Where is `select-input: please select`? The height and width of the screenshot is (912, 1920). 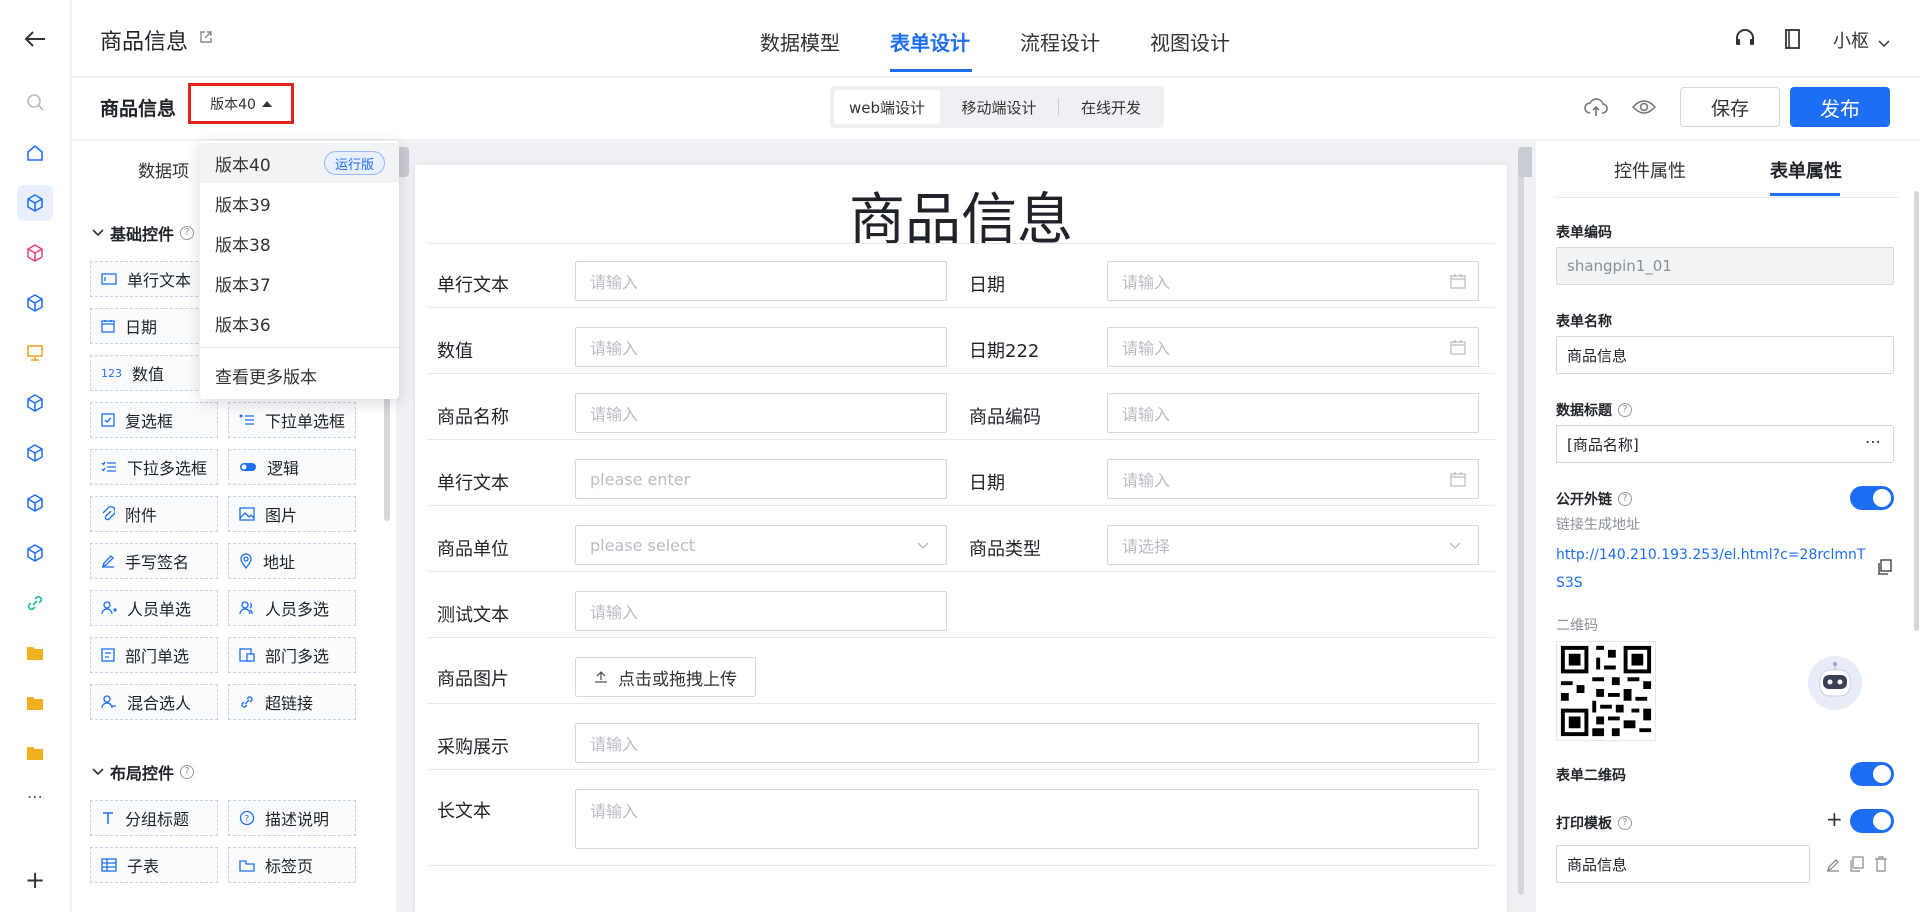
select-input: please select is located at coordinates (761, 545).